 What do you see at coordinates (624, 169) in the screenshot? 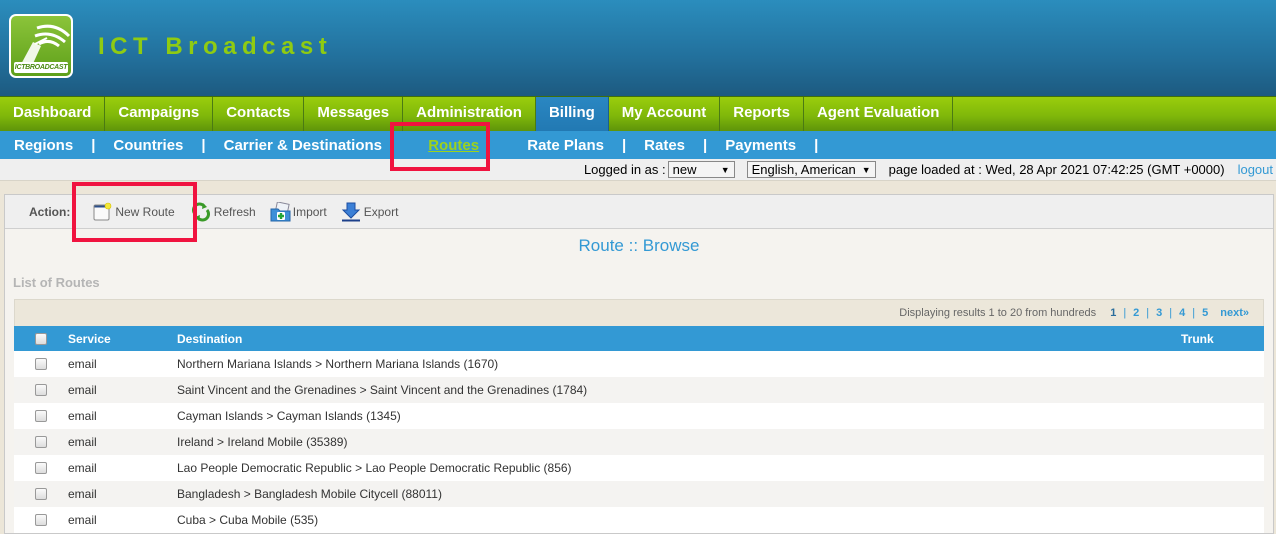
I see `logged-in-label: Logged in as :` at bounding box center [624, 169].